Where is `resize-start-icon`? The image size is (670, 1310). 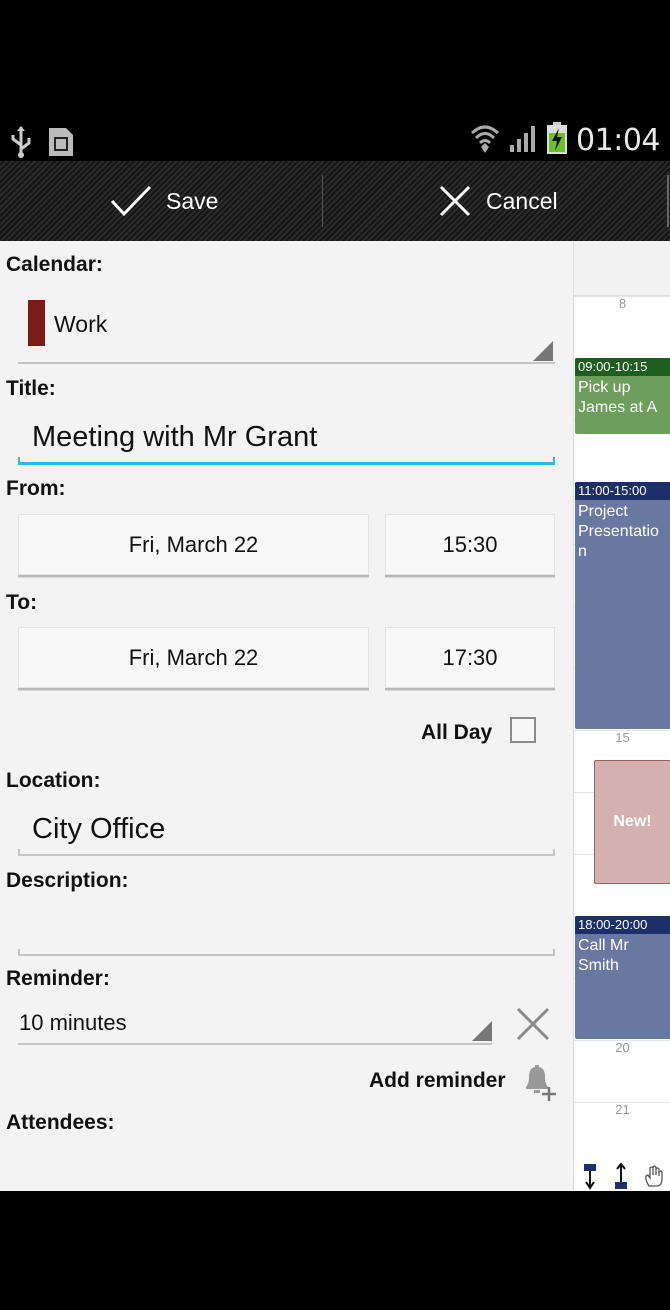 resize-start-icon is located at coordinates (590, 1176).